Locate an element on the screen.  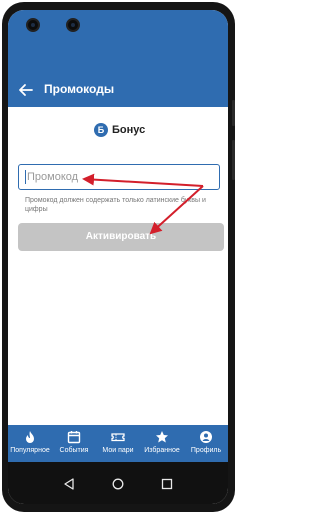
annotation-arrows is located at coordinates (143, 204).